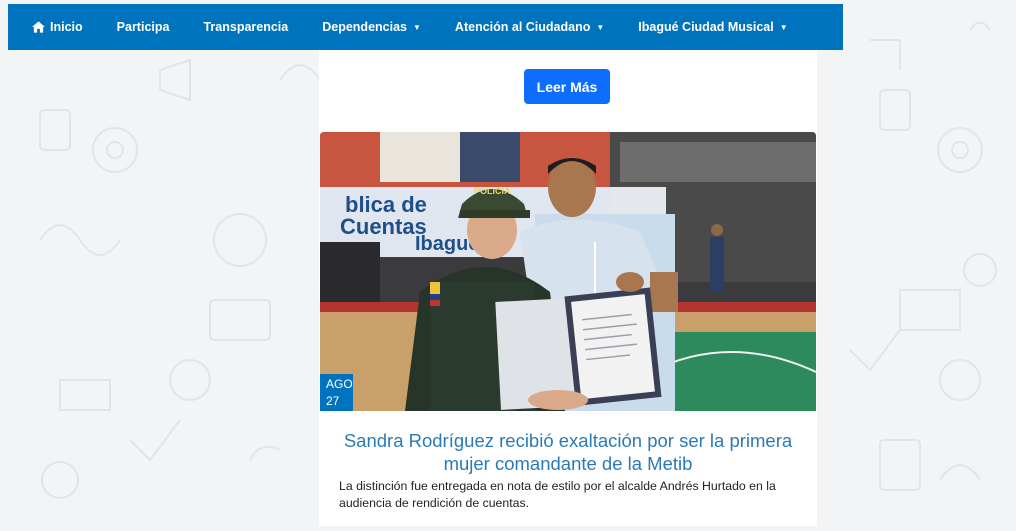 The image size is (1016, 531). Describe the element at coordinates (333, 400) in the screenshot. I see `date-day: 27` at that location.